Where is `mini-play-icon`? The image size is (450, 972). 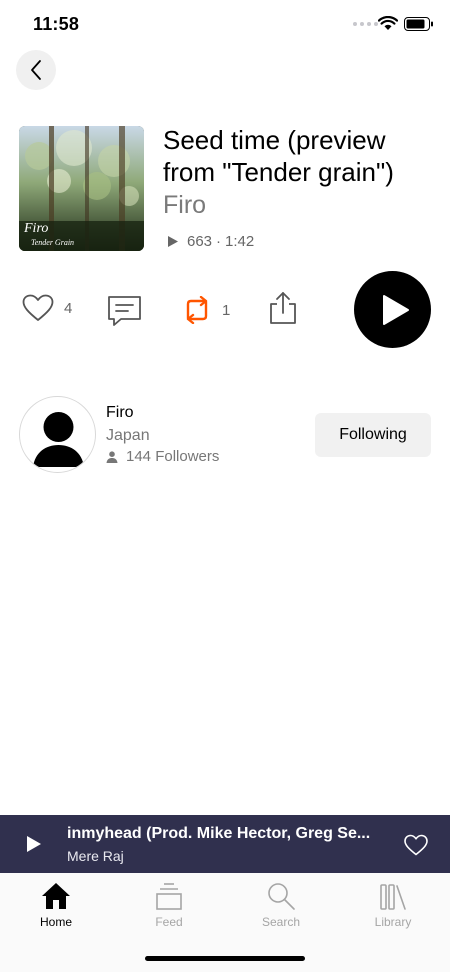 mini-play-icon is located at coordinates (34, 844).